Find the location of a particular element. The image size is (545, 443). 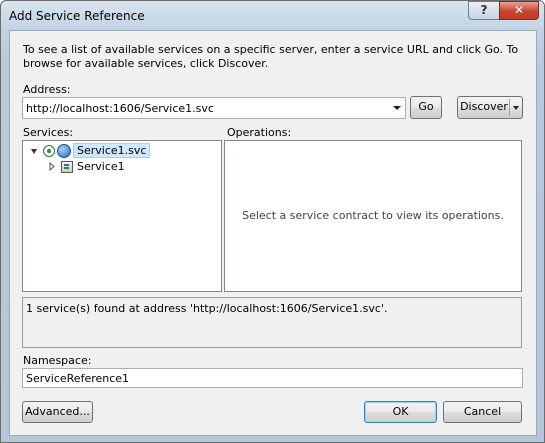

services-label: Services: is located at coordinates (48, 132).